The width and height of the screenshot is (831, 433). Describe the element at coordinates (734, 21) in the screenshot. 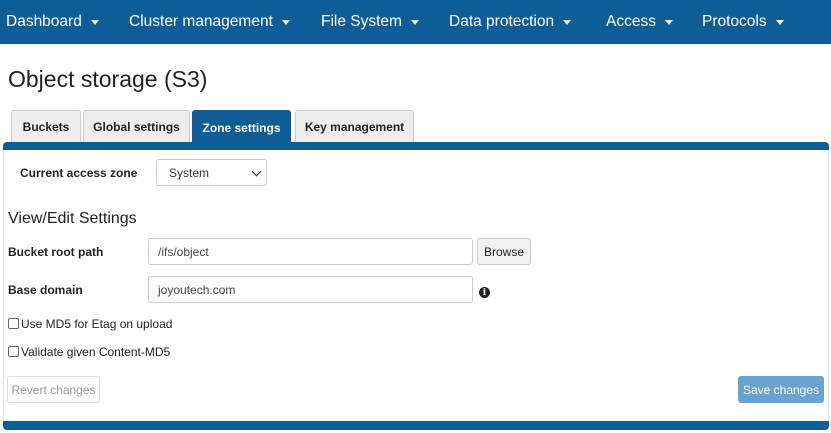

I see `nav-protocols-label: Protocols` at that location.